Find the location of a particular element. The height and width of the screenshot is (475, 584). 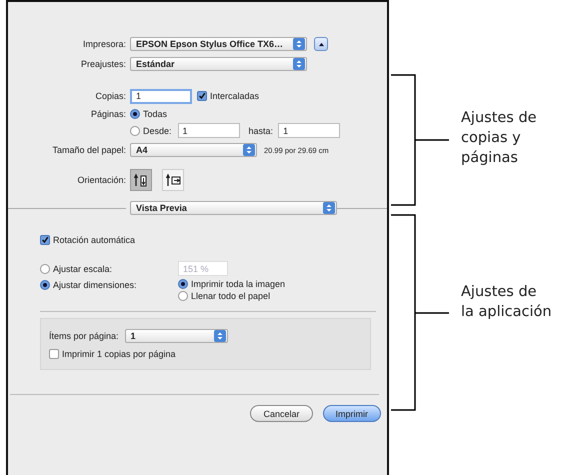

callout-label: Ajustes de copias y páginas is located at coordinates (499, 138).